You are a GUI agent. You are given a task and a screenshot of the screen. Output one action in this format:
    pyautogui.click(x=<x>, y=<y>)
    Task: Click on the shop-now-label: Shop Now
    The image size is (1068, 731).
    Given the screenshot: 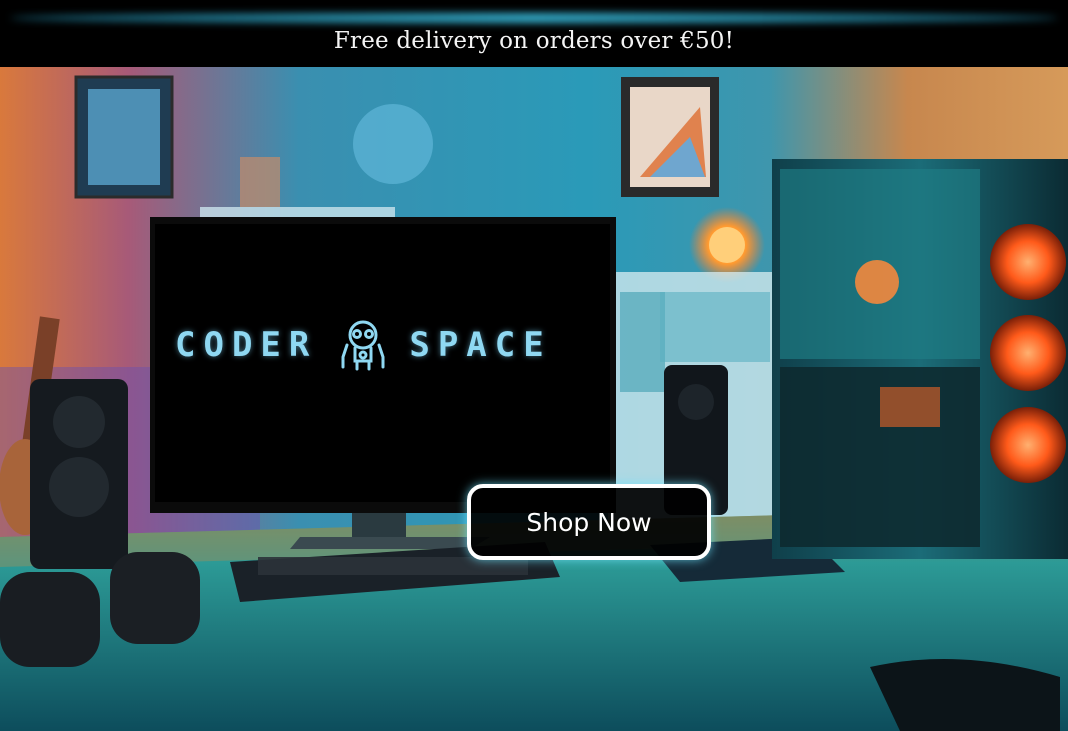 What is the action you would take?
    pyautogui.click(x=589, y=522)
    